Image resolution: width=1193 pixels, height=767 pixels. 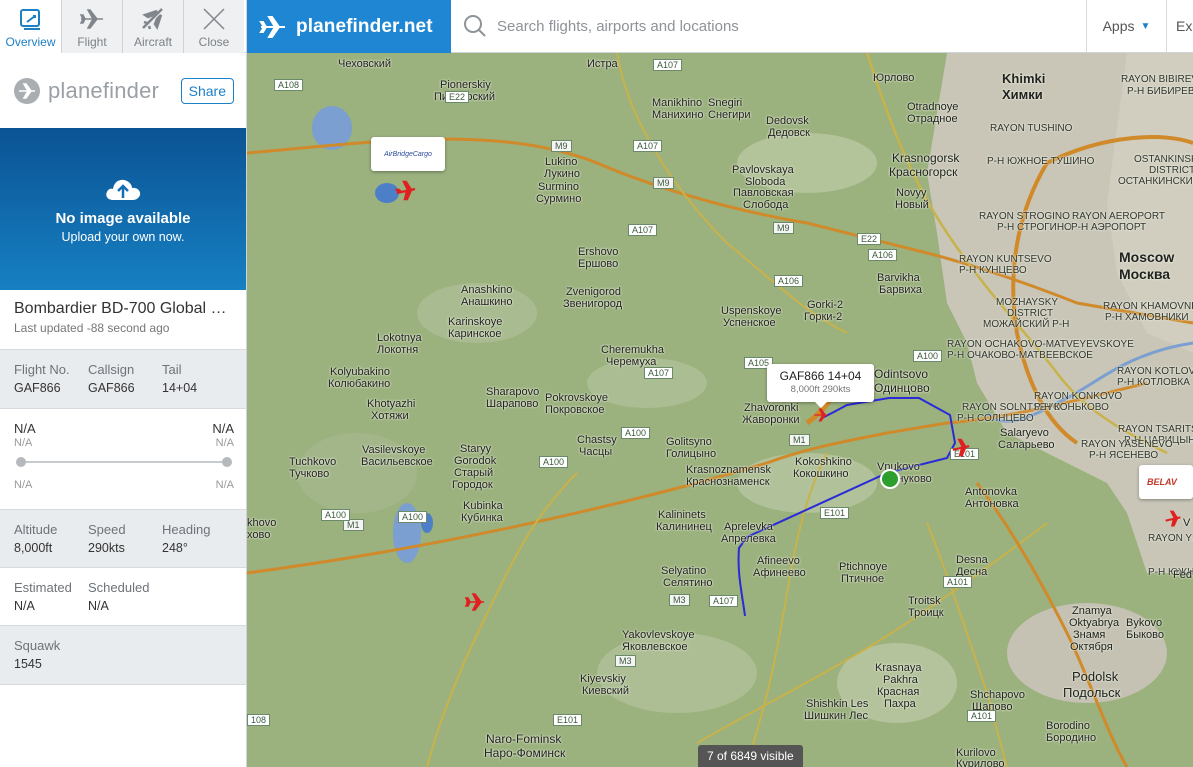 I want to click on share-button: Share, so click(x=207, y=90).